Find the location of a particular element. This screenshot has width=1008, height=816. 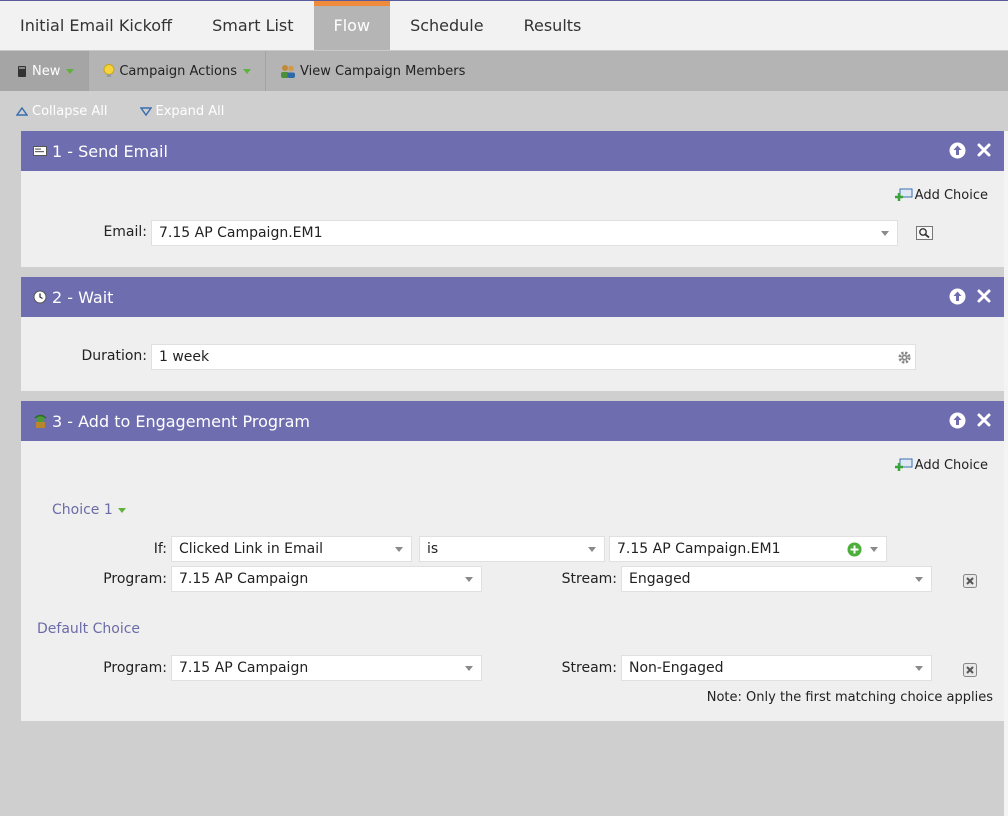

step-title: 2 - Wait is located at coordinates (83, 297).